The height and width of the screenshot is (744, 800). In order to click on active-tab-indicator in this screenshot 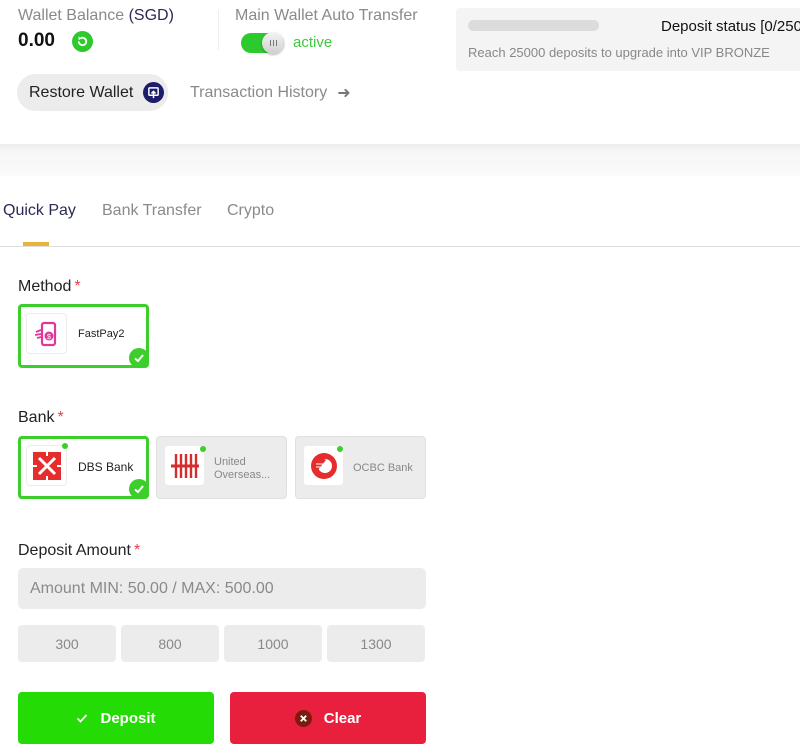, I will do `click(36, 244)`.